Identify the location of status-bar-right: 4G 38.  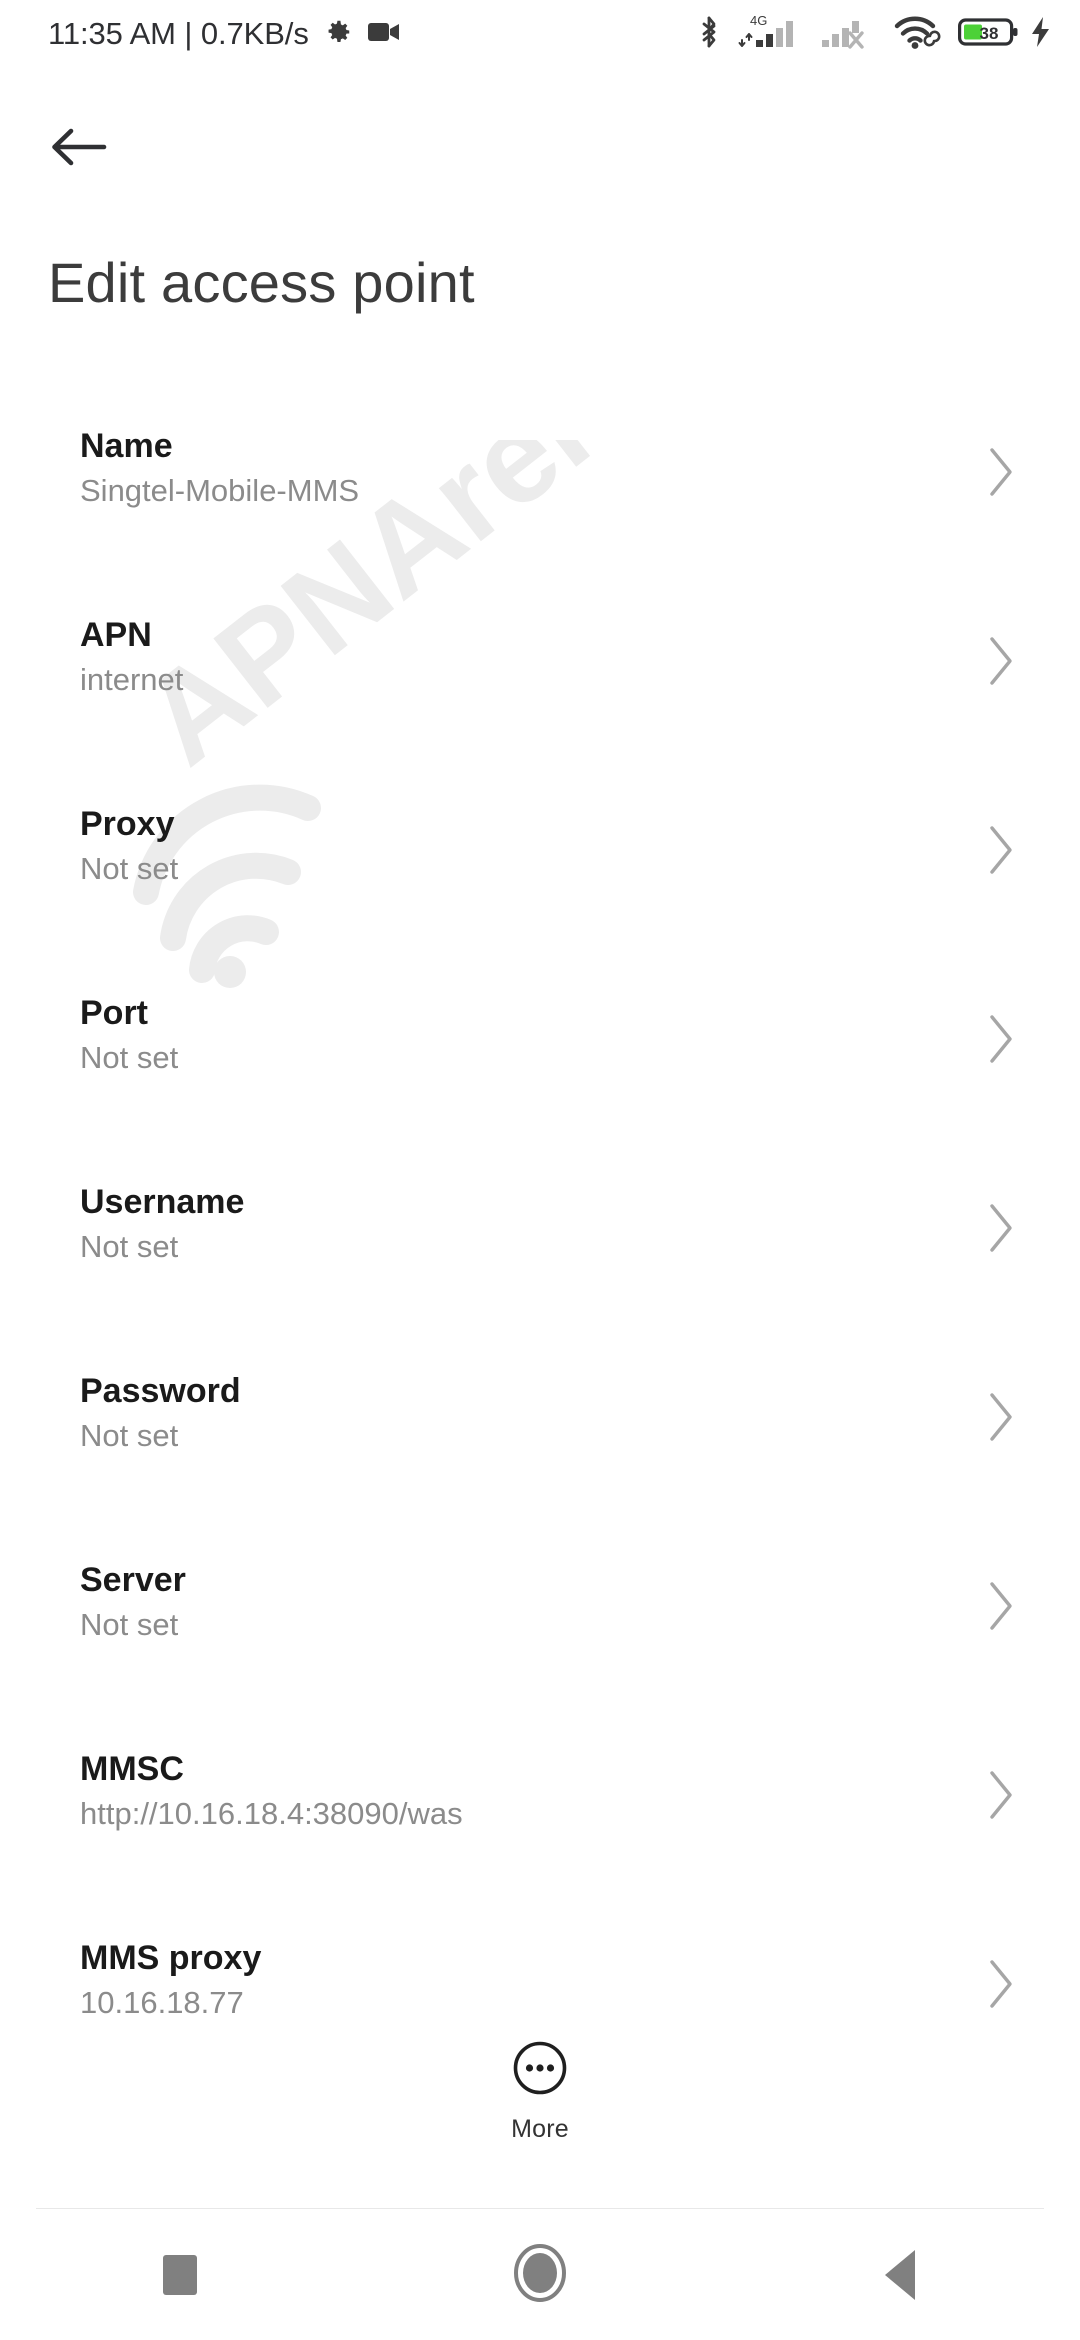
(875, 34).